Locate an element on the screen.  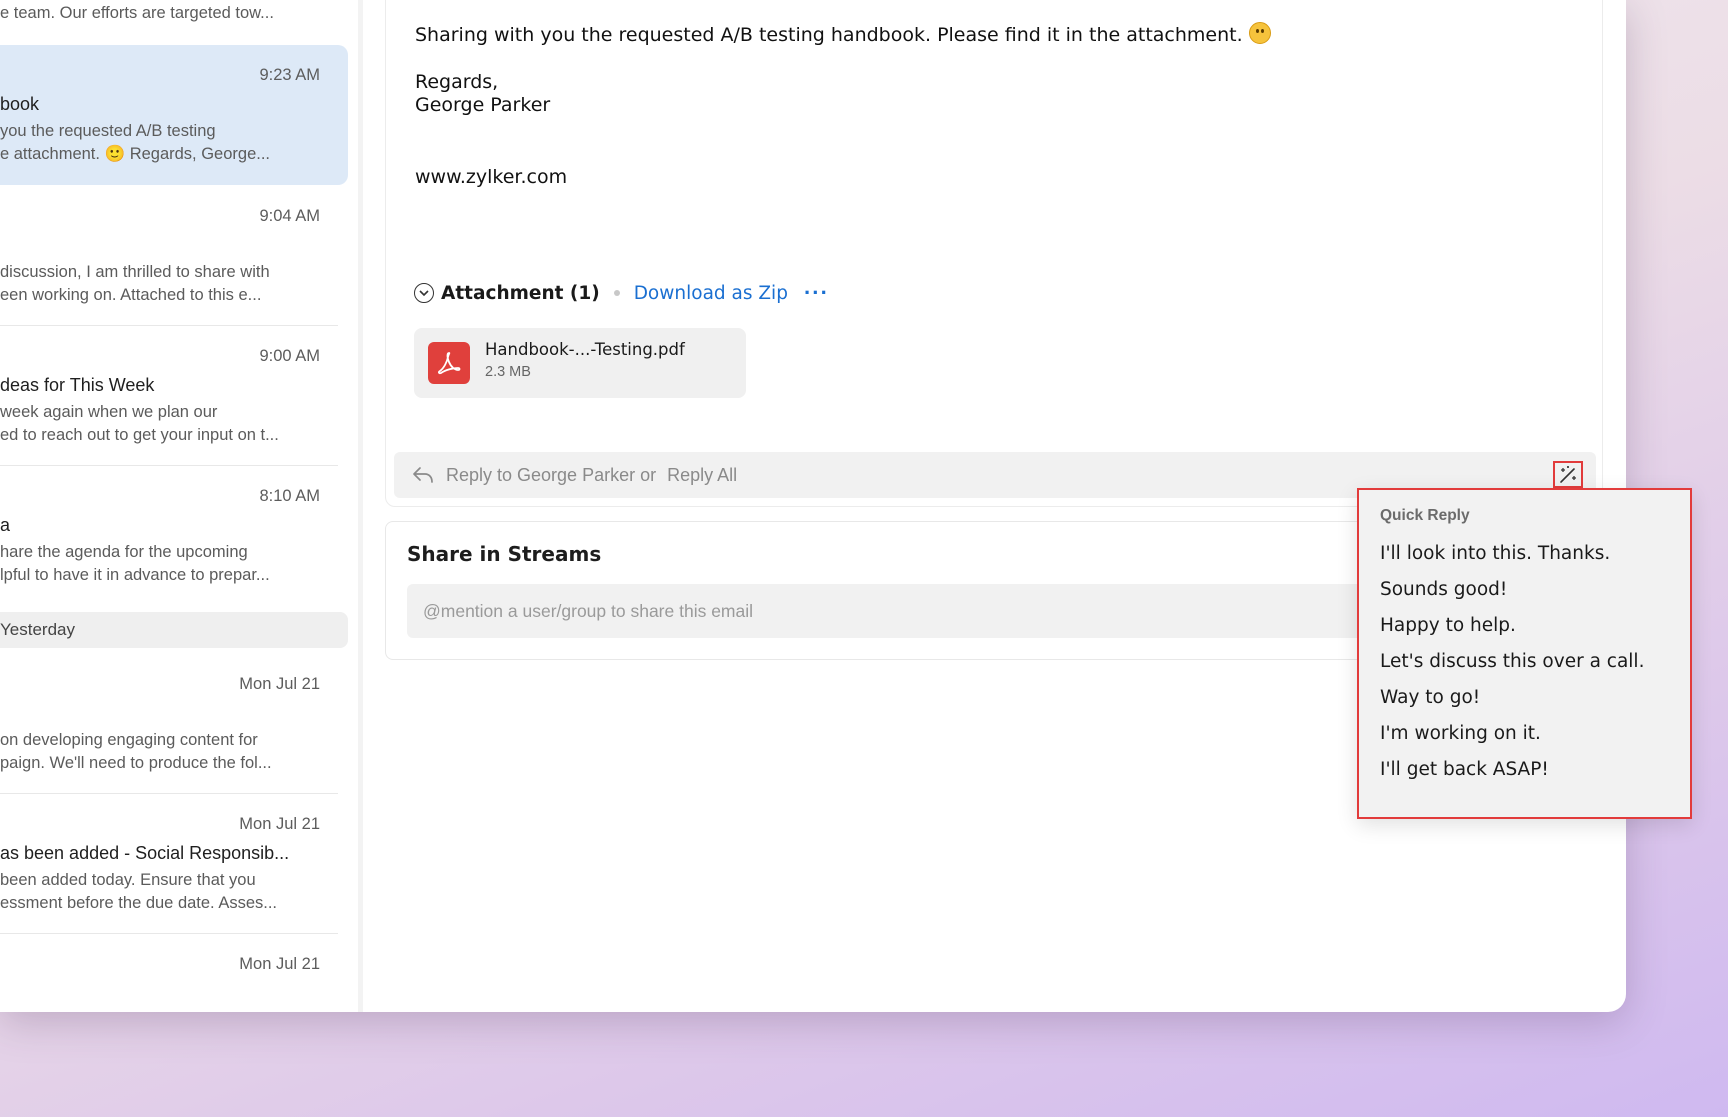
streams-title: Share in Streams is located at coordinates (504, 554).